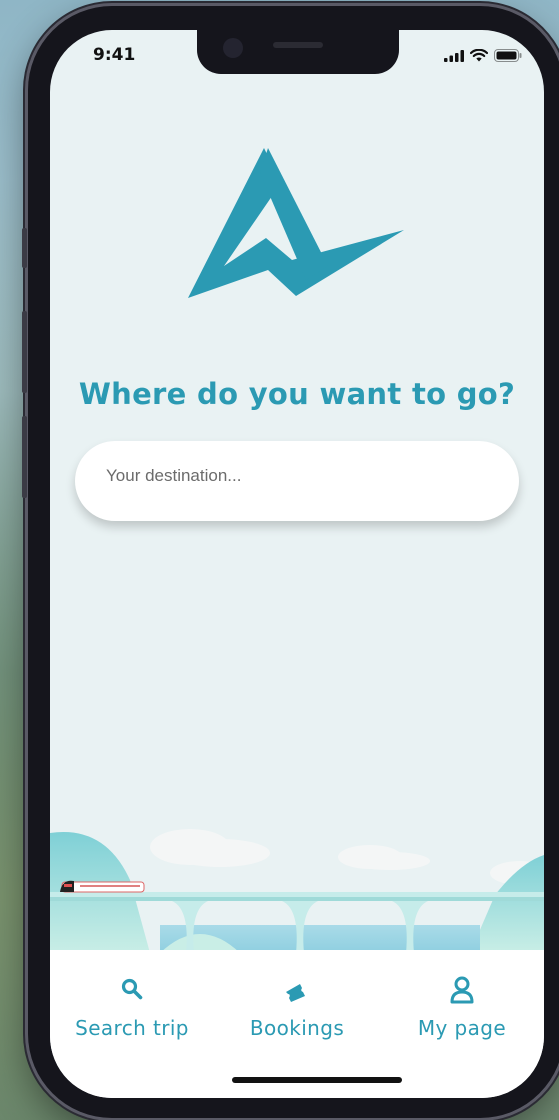 This screenshot has height=1120, width=559. I want to click on tab-my-page-label: My page, so click(462, 1028).